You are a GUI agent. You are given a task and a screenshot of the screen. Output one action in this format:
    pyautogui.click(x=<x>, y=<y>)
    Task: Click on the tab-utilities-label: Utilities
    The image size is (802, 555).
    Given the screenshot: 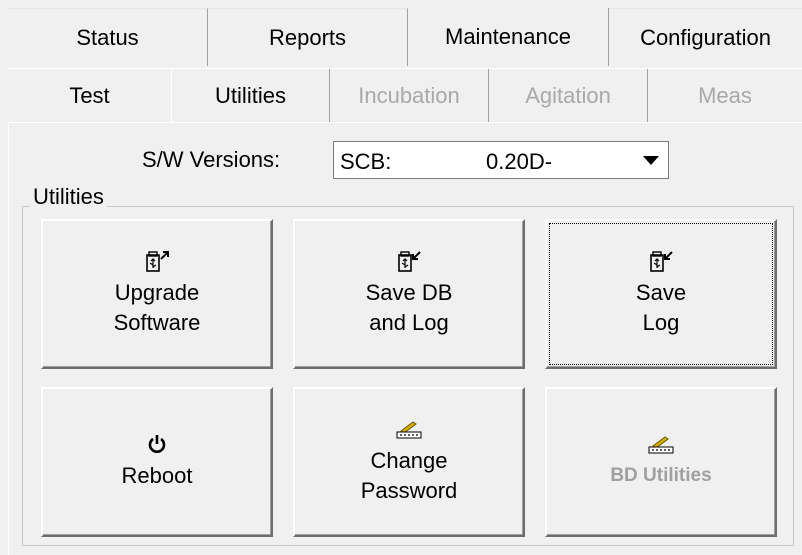 What is the action you would take?
    pyautogui.click(x=250, y=95)
    